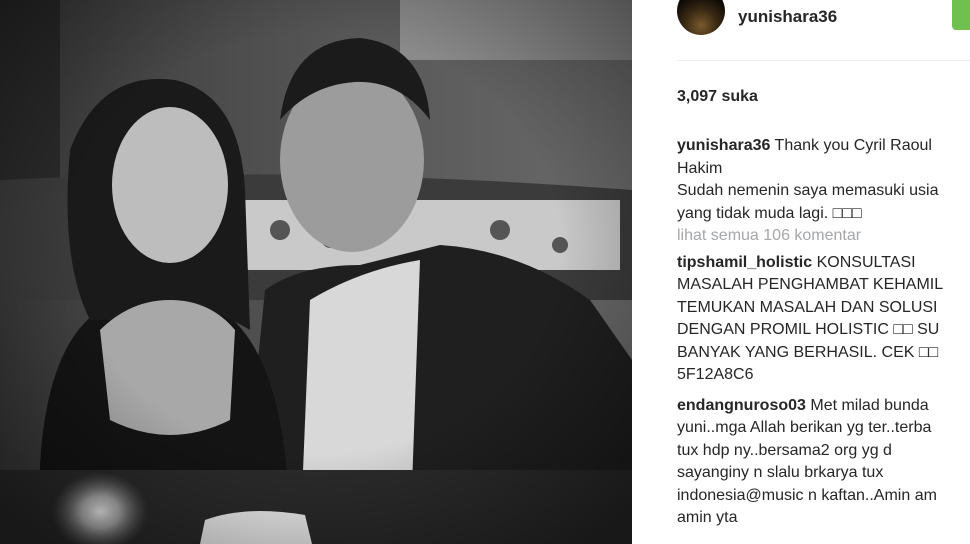 This screenshot has width=970, height=544. Describe the element at coordinates (823, 60) in the screenshot. I see `header-divider` at that location.